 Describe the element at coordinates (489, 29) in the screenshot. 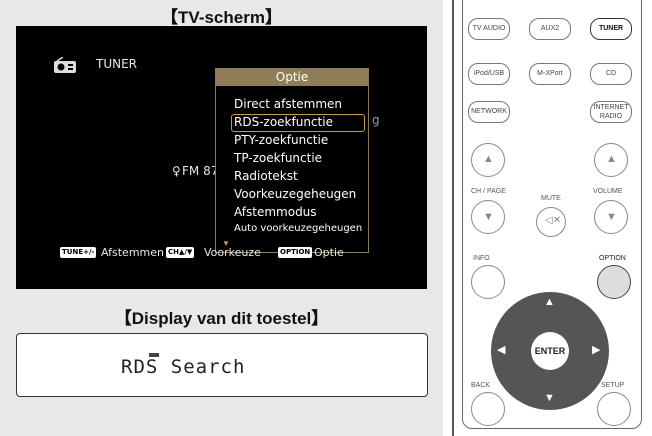

I see `tv-audio-button: TV AUDIO` at that location.